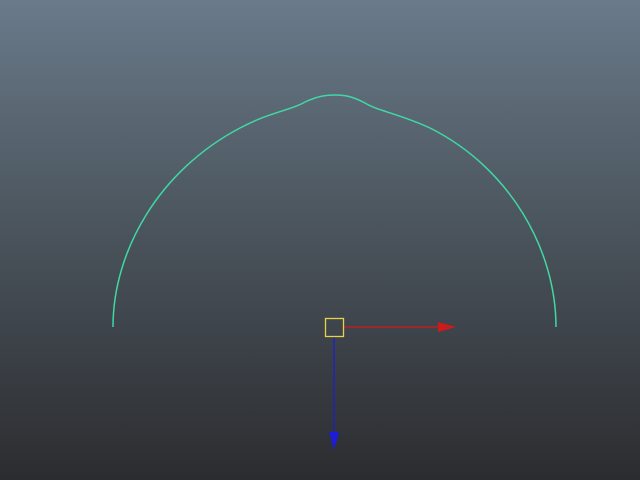  Describe the element at coordinates (334, 327) in the screenshot. I see `manipulator-pivot-handle` at that location.